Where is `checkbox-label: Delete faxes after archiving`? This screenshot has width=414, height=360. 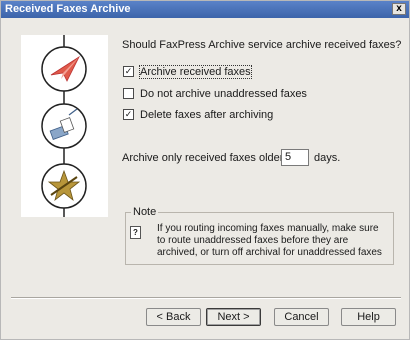
checkbox-label: Delete faxes after archiving is located at coordinates (206, 115).